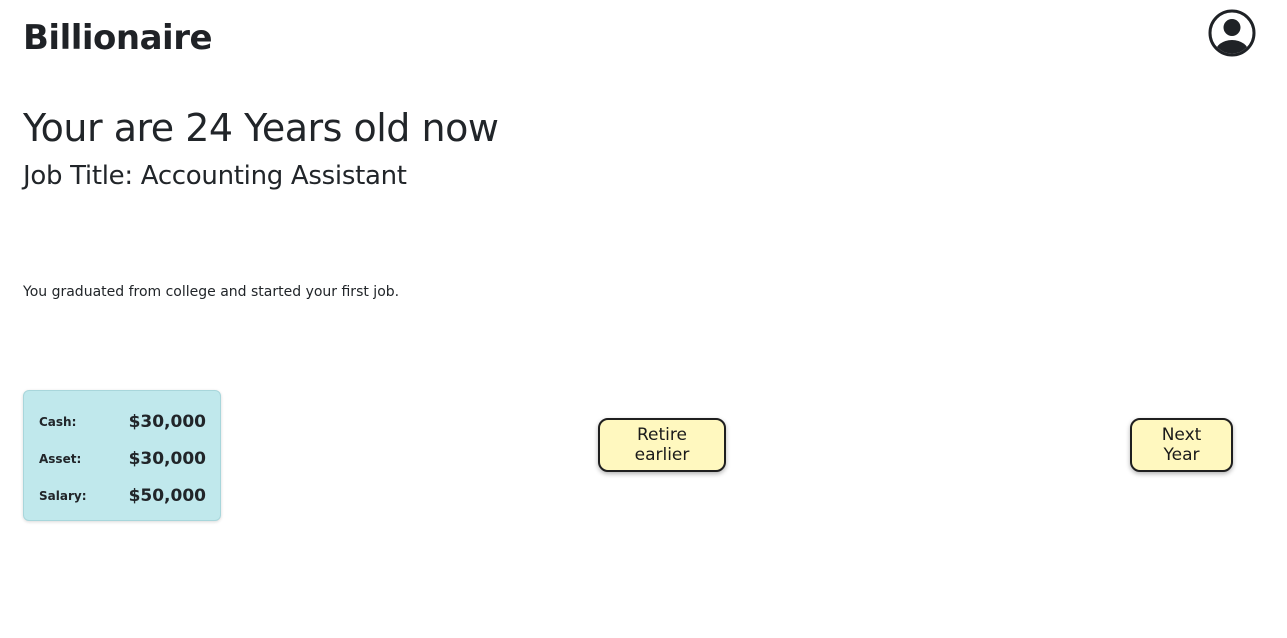 This screenshot has width=1287, height=638. I want to click on user-circle-icon, so click(1232, 33).